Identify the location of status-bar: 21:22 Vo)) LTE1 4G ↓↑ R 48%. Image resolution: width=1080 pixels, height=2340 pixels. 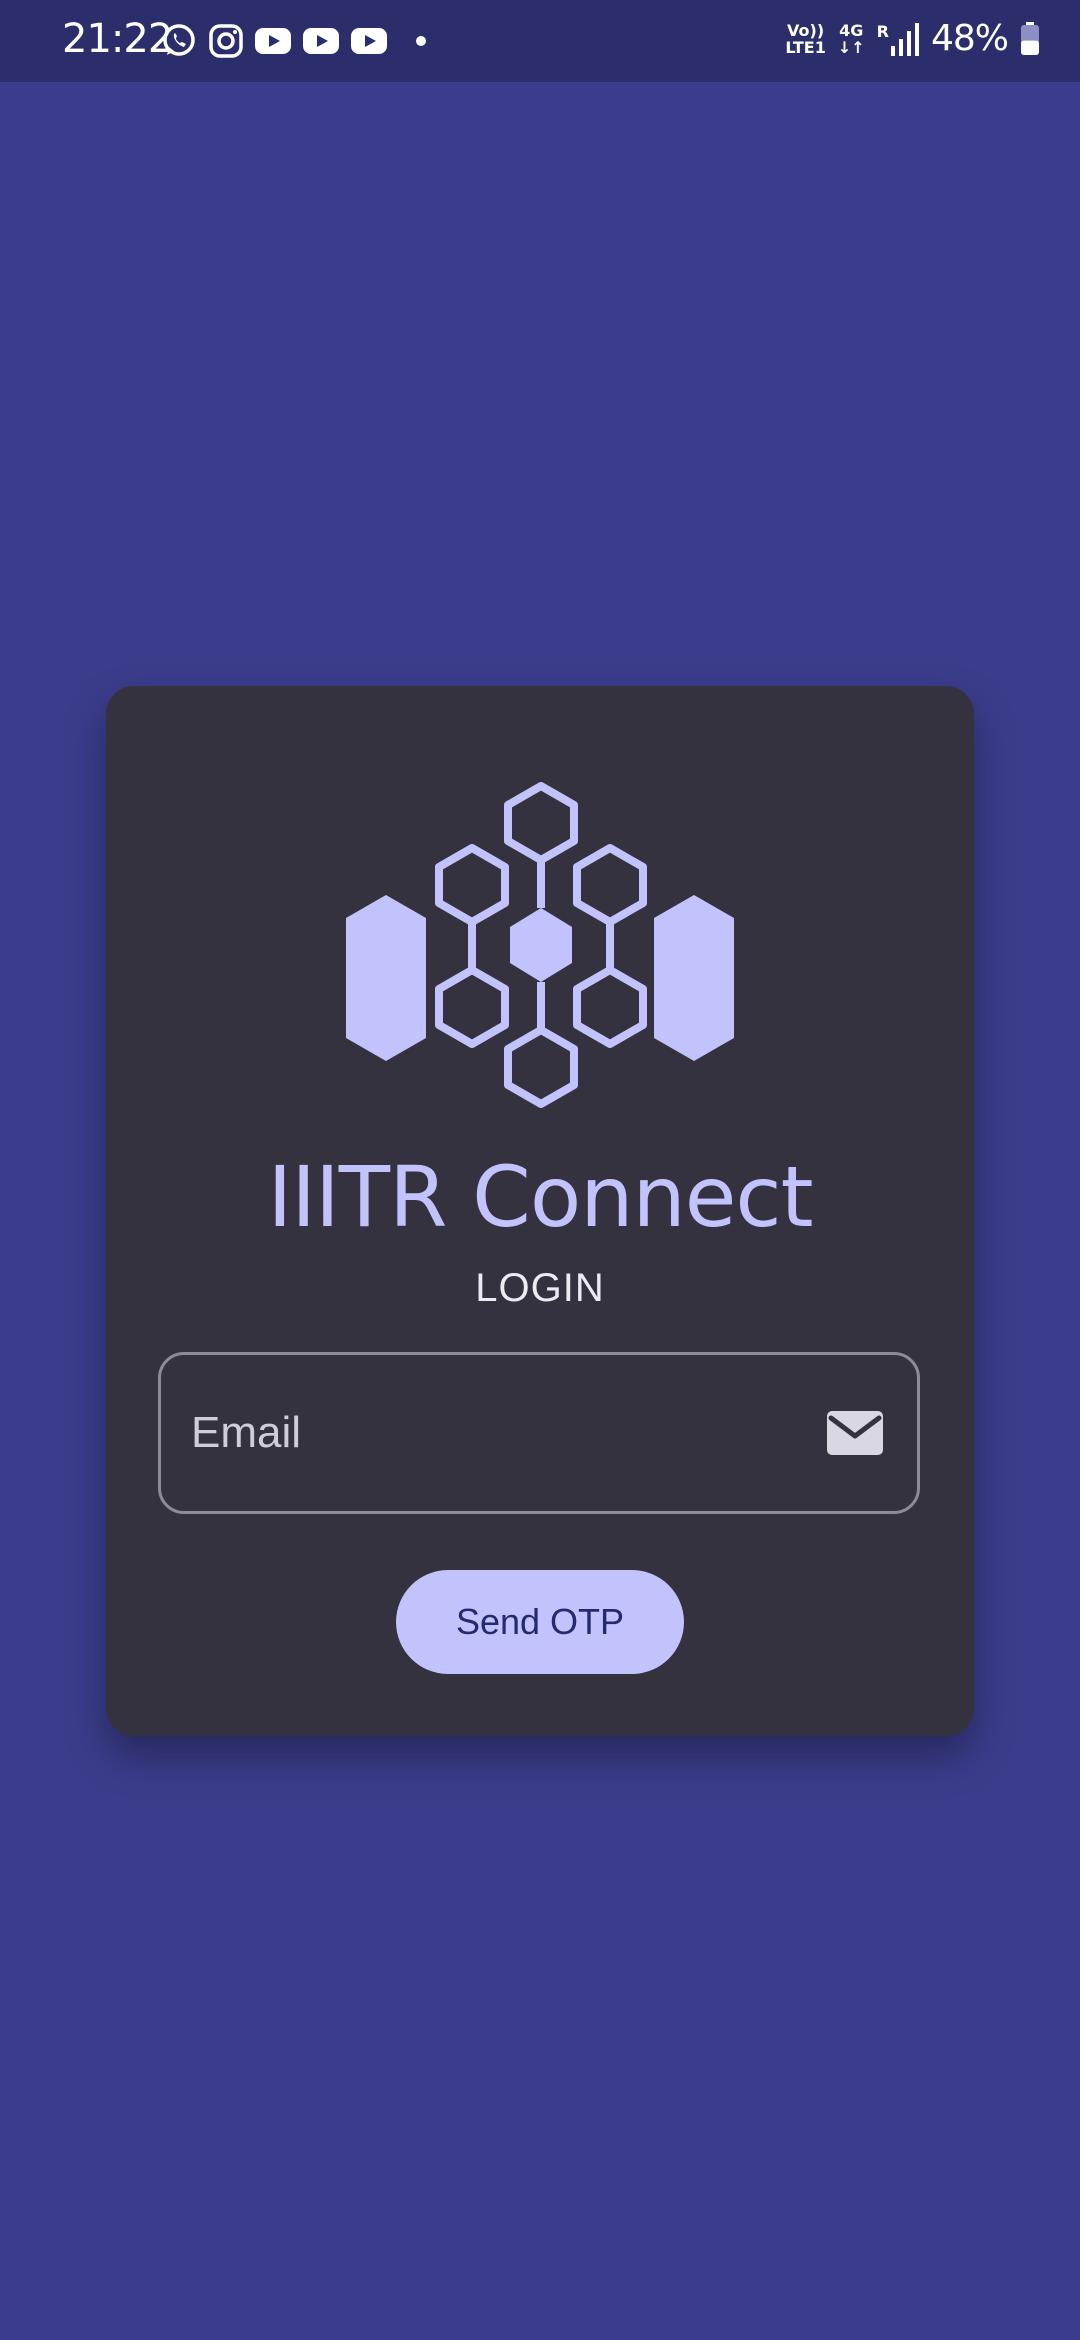
(540, 41).